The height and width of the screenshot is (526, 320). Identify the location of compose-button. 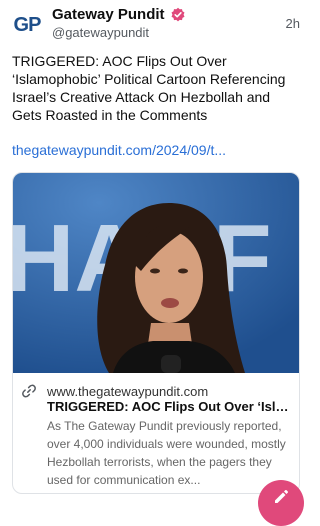
(281, 503).